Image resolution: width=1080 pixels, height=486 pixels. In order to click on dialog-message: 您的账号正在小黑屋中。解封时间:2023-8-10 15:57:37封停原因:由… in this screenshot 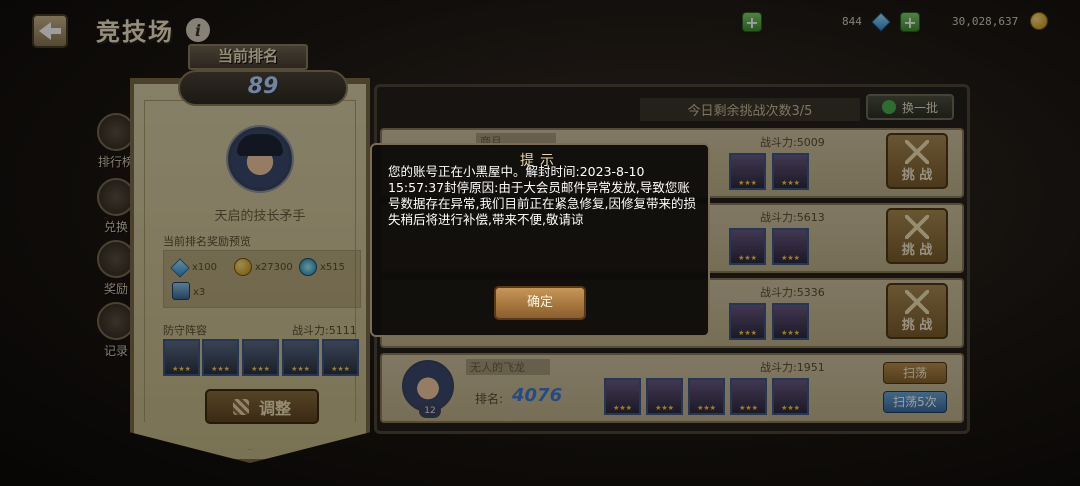, I will do `click(542, 195)`.